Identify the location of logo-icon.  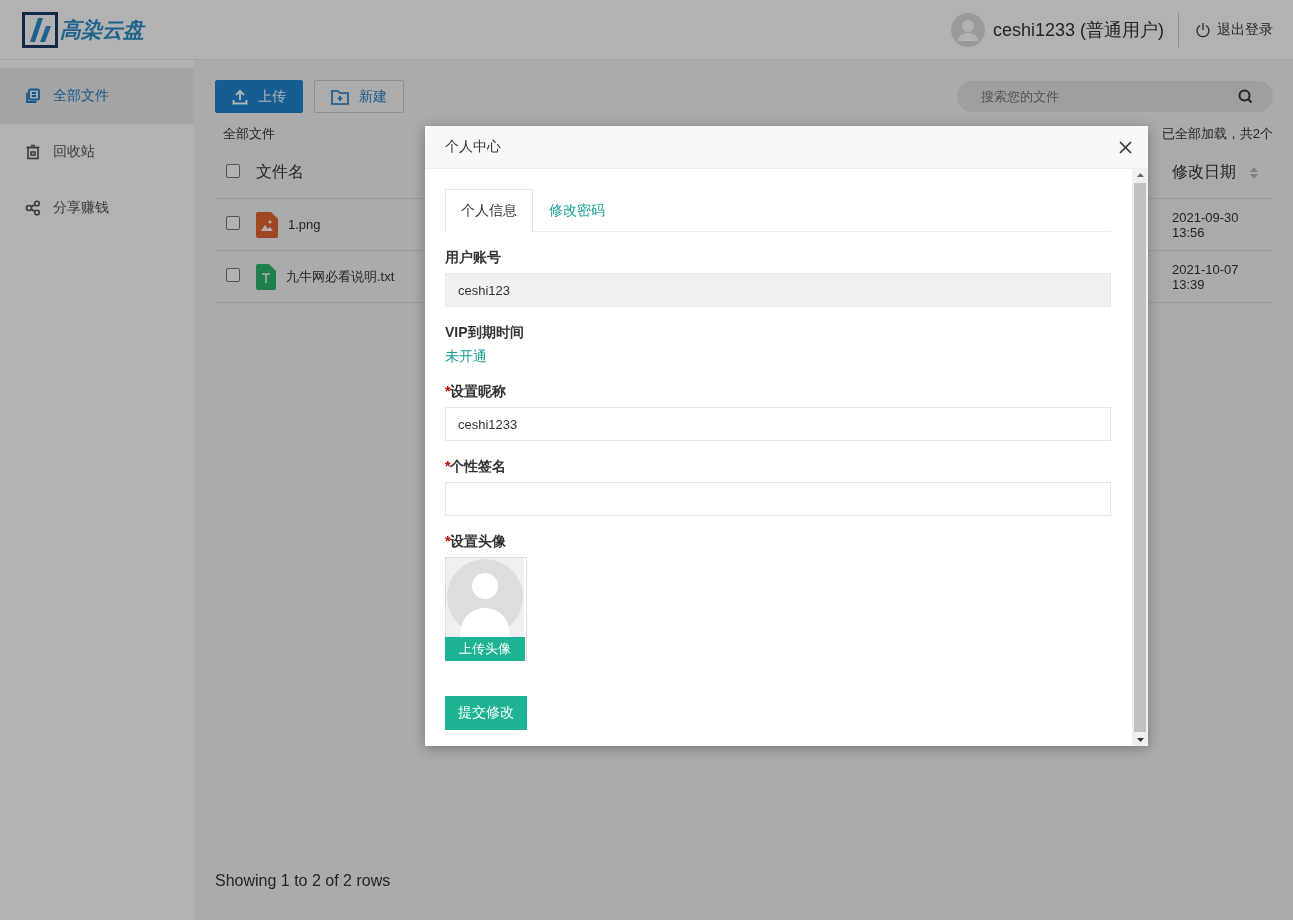
(40, 29).